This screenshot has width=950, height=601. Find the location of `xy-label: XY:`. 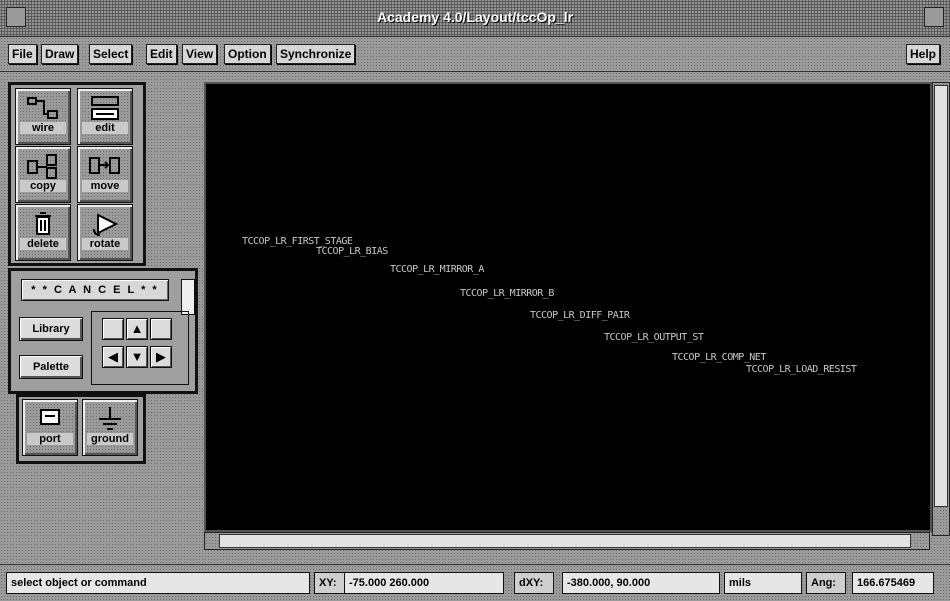

xy-label: XY: is located at coordinates (330, 583).